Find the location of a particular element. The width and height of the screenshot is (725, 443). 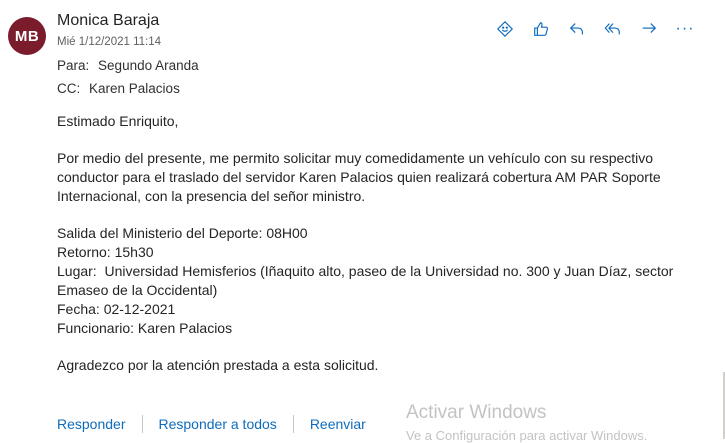

like-icon is located at coordinates (541, 29).